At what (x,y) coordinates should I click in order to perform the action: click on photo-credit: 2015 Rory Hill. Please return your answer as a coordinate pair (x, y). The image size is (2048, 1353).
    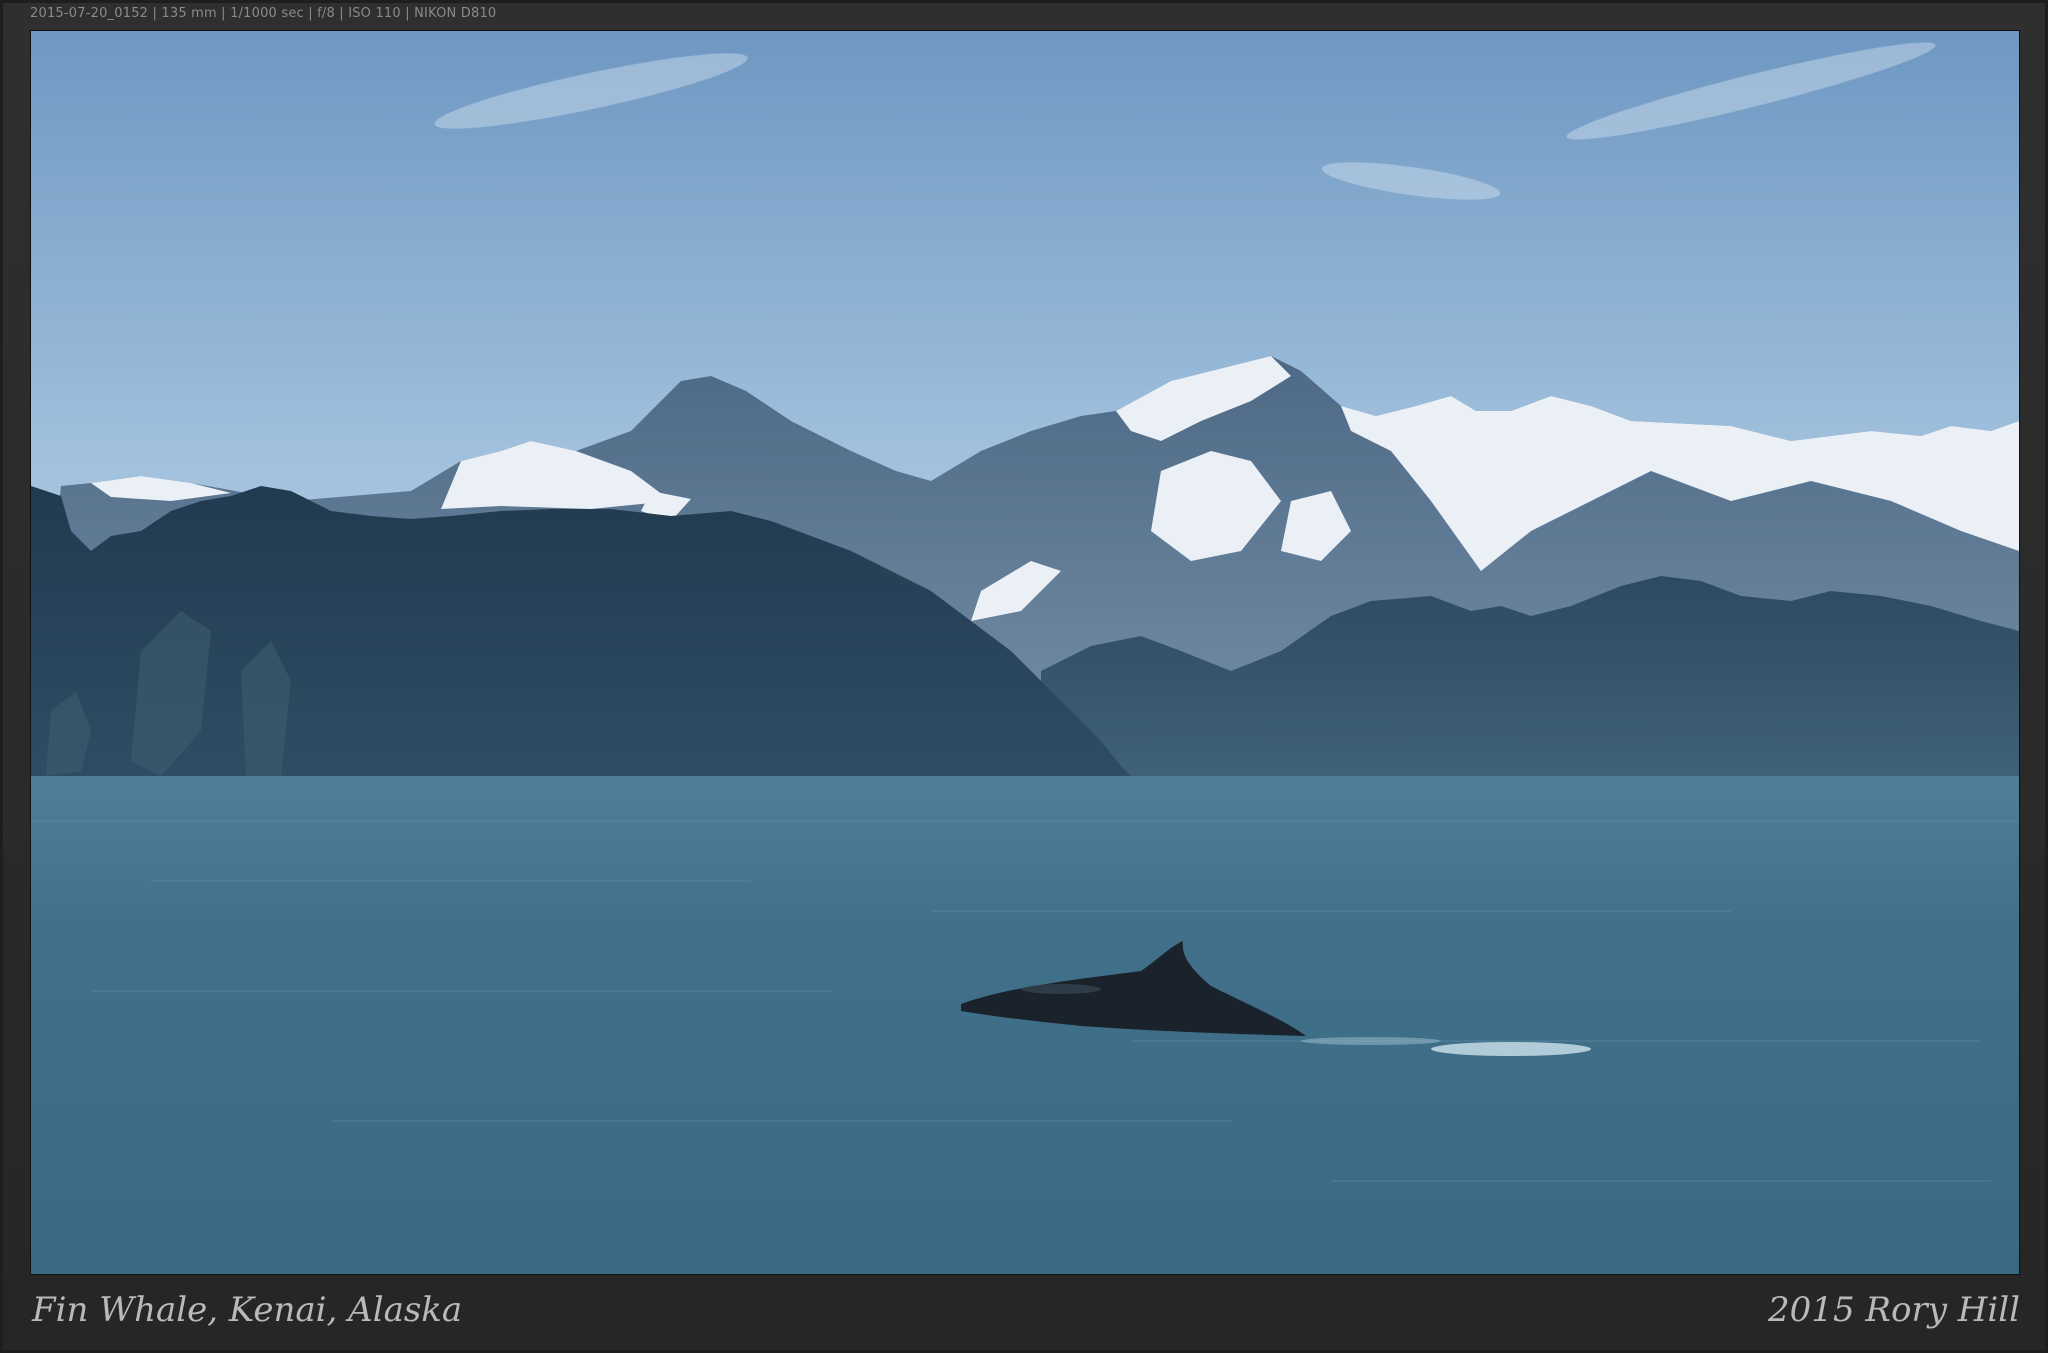
    Looking at the image, I should click on (1894, 1310).